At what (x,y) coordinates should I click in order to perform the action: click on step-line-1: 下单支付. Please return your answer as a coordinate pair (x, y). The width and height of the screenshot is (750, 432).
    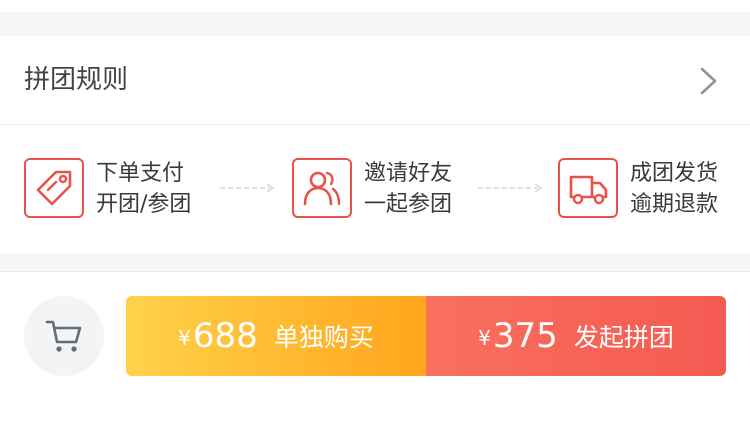
    Looking at the image, I should click on (140, 173).